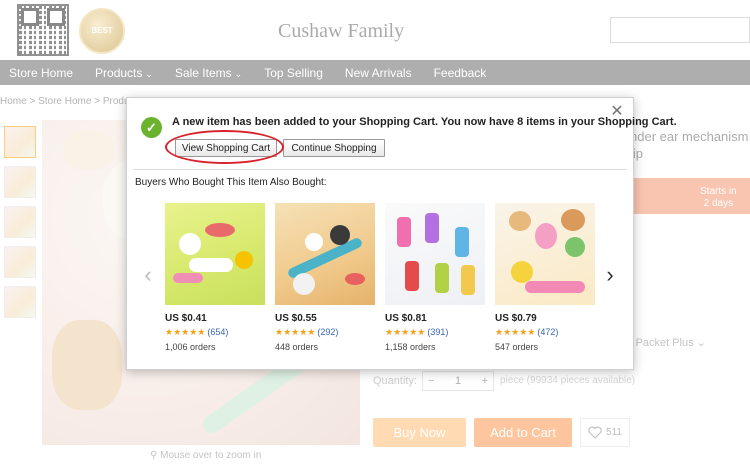  What do you see at coordinates (610, 275) in the screenshot?
I see `chevron-right-icon: ›` at bounding box center [610, 275].